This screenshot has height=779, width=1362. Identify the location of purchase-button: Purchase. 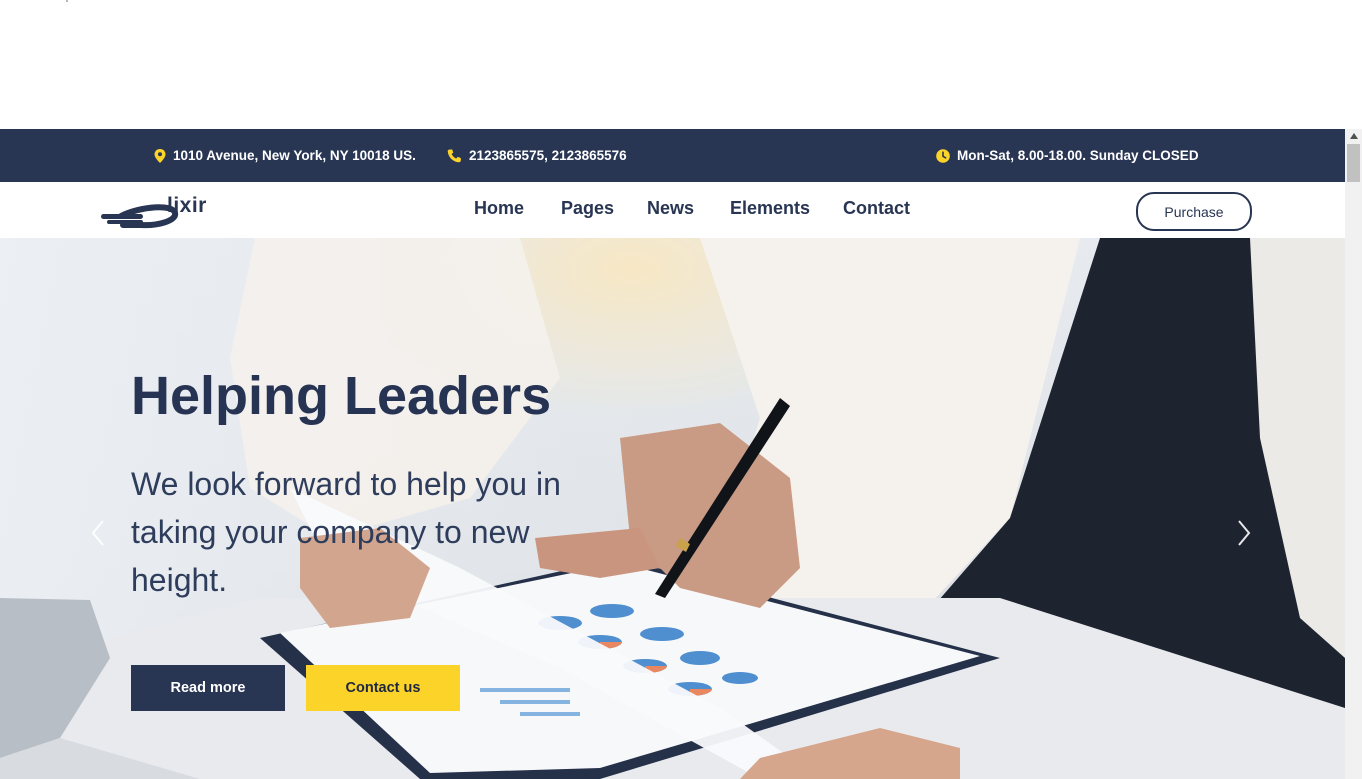
(1194, 211).